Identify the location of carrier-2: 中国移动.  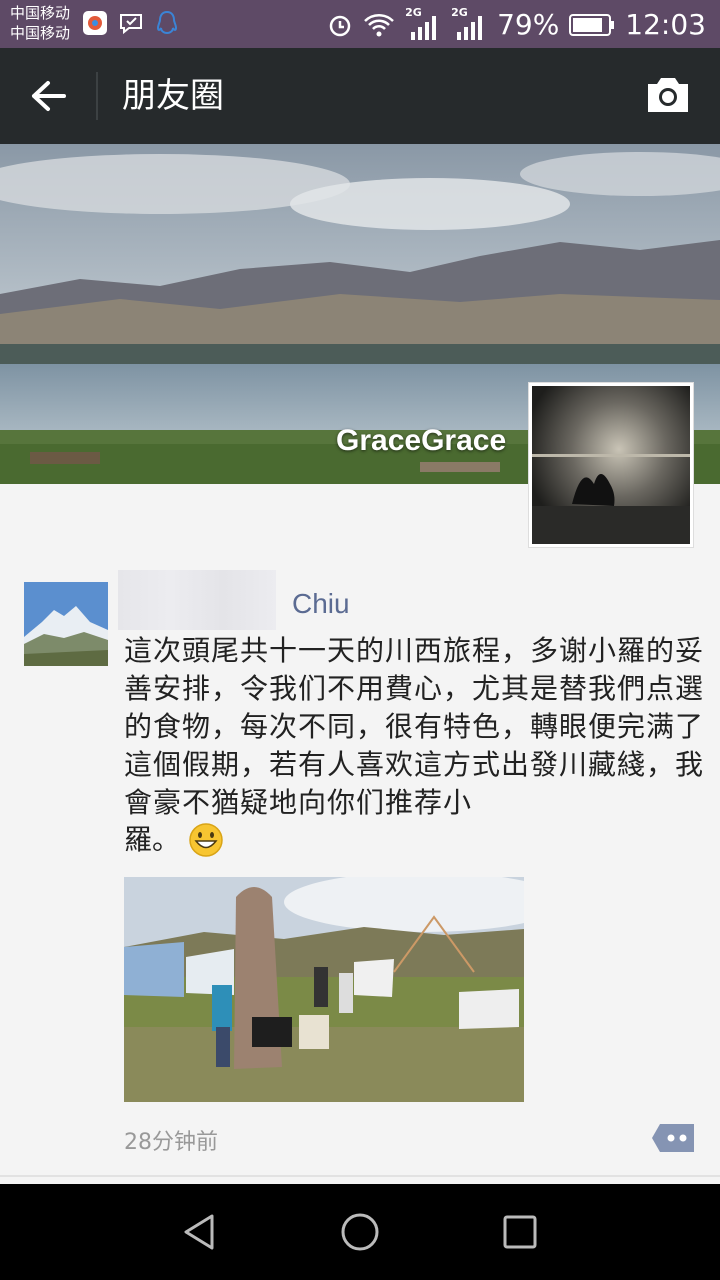
(40, 33).